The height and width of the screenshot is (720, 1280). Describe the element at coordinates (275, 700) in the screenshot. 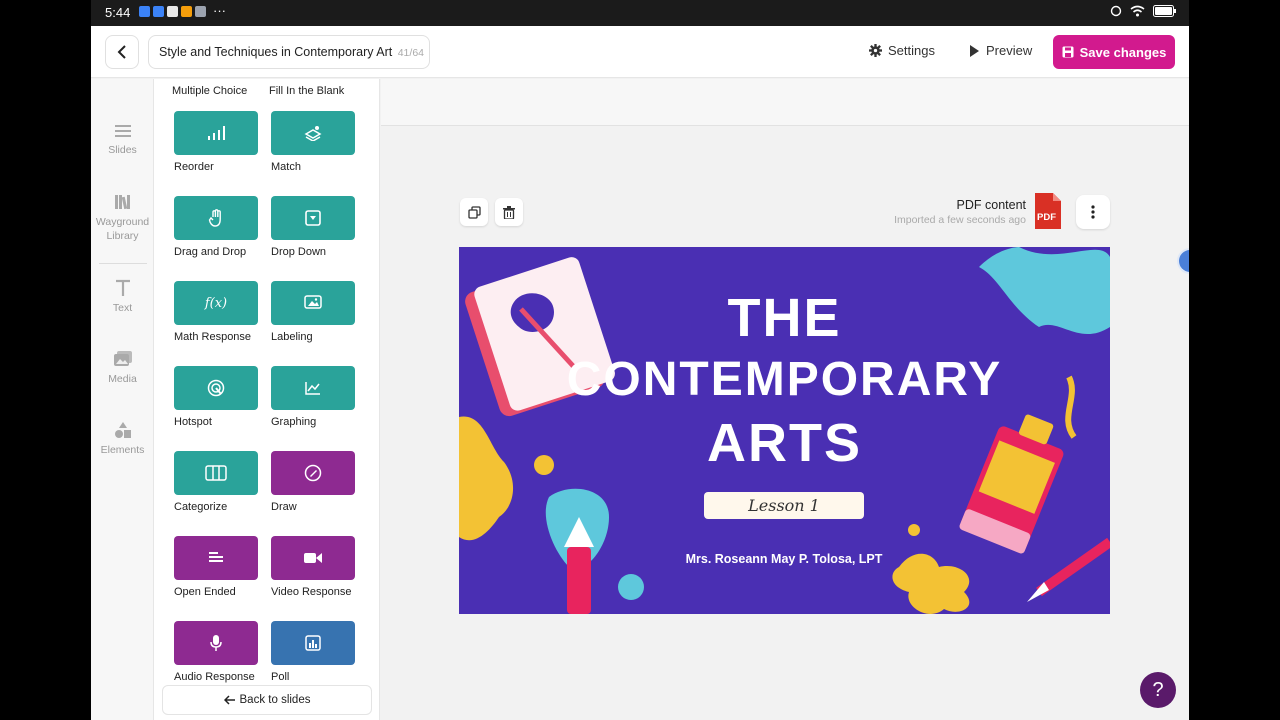

I see `back-to-slides-label: Back to slides` at that location.